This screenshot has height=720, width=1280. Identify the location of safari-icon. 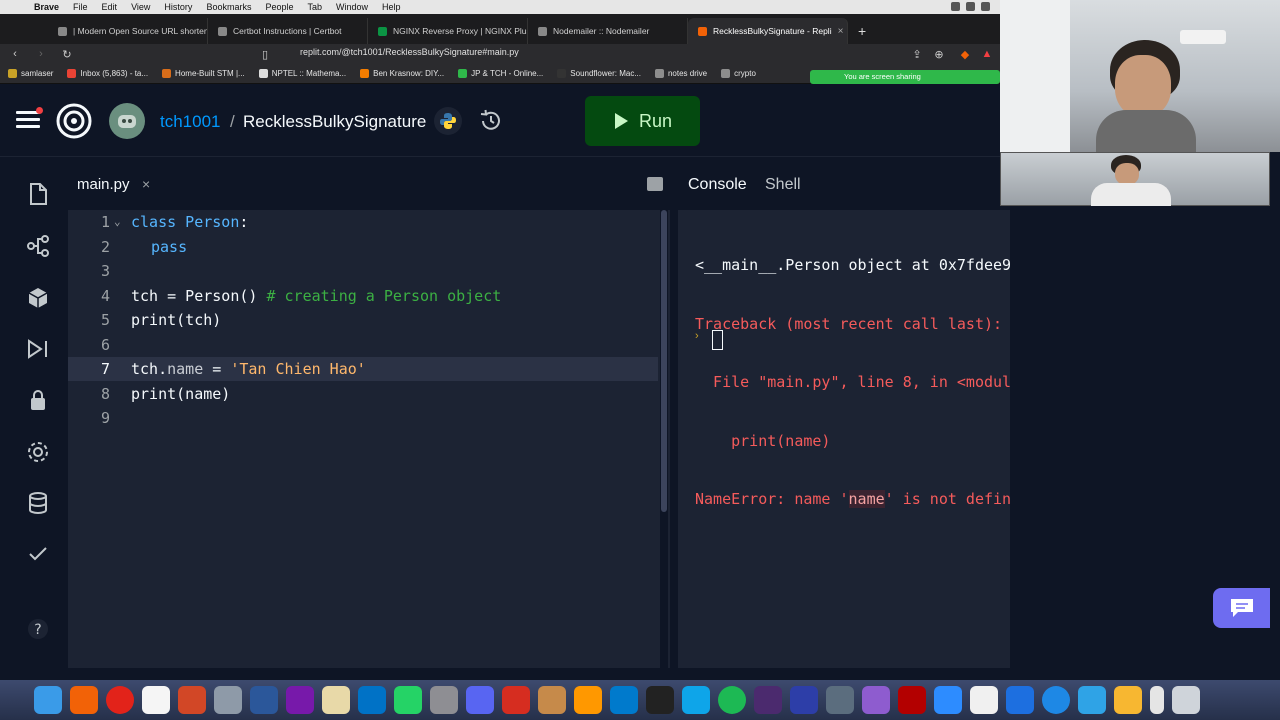
(1056, 700).